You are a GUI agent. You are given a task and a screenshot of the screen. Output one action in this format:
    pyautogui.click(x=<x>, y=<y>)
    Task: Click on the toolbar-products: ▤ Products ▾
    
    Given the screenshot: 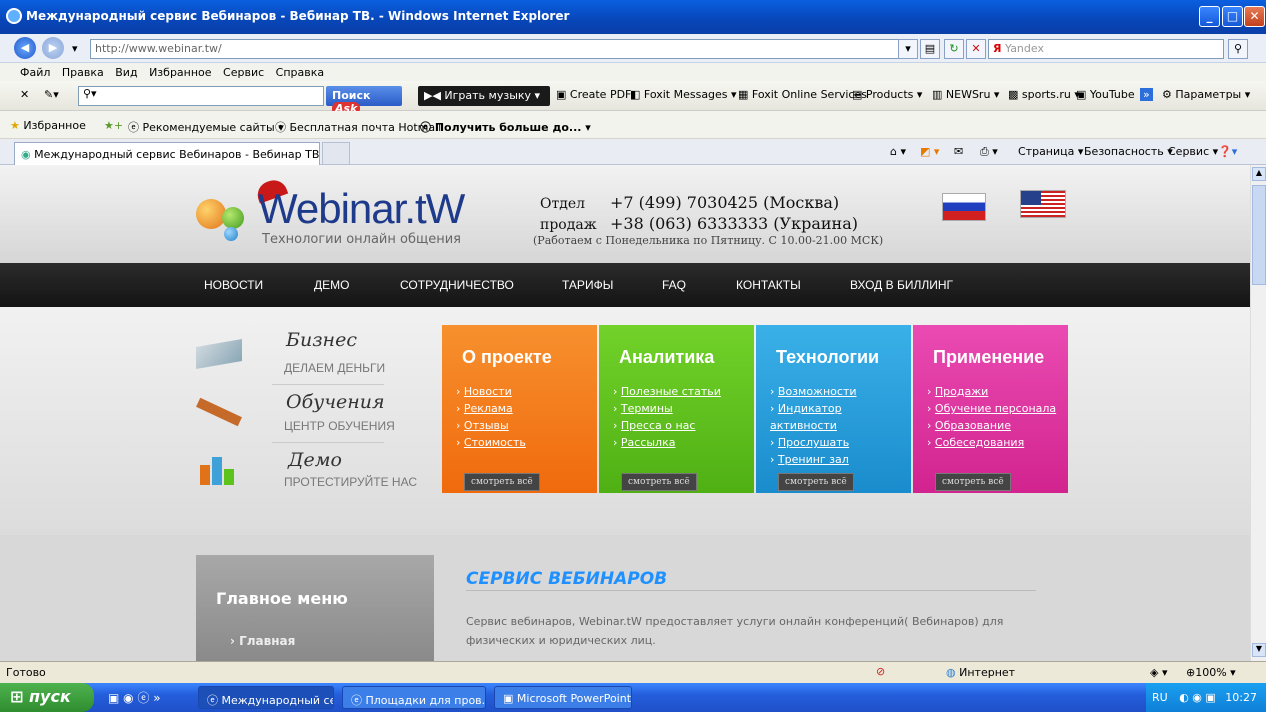 What is the action you would take?
    pyautogui.click(x=887, y=94)
    